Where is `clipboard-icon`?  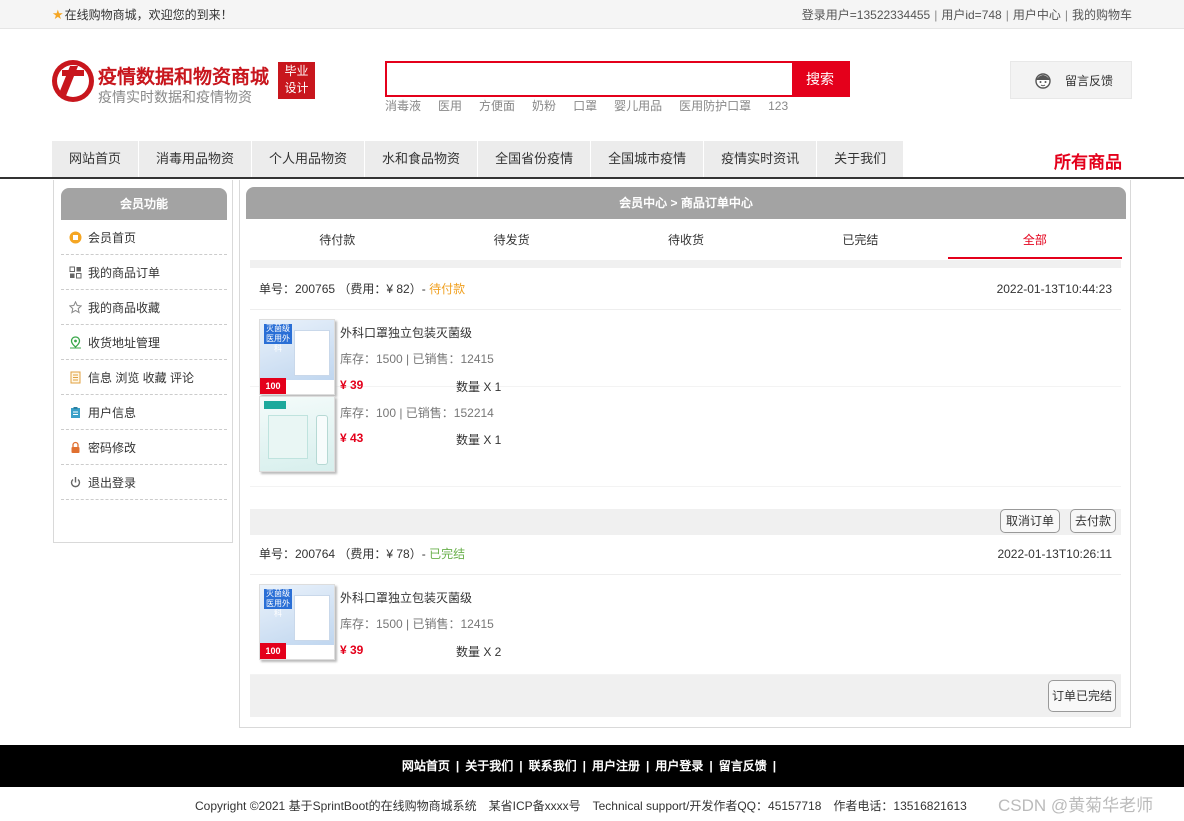 clipboard-icon is located at coordinates (75, 412).